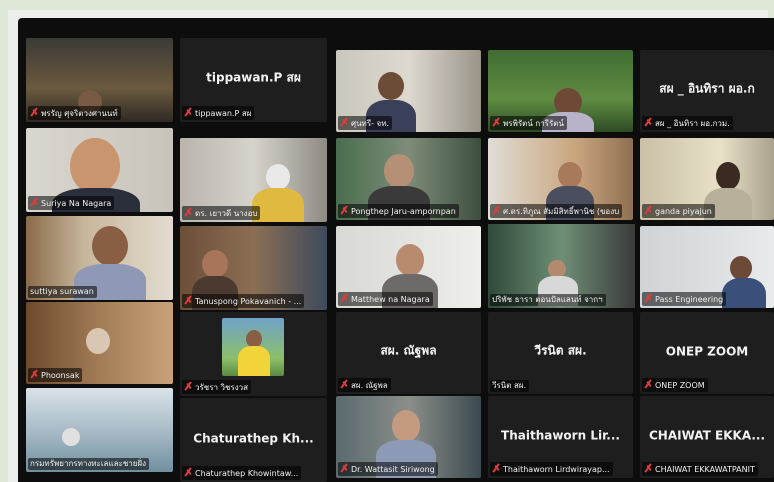 This screenshot has width=774, height=482. What do you see at coordinates (71, 203) in the screenshot?
I see `participant-name: Suriya Na Nagara` at bounding box center [71, 203].